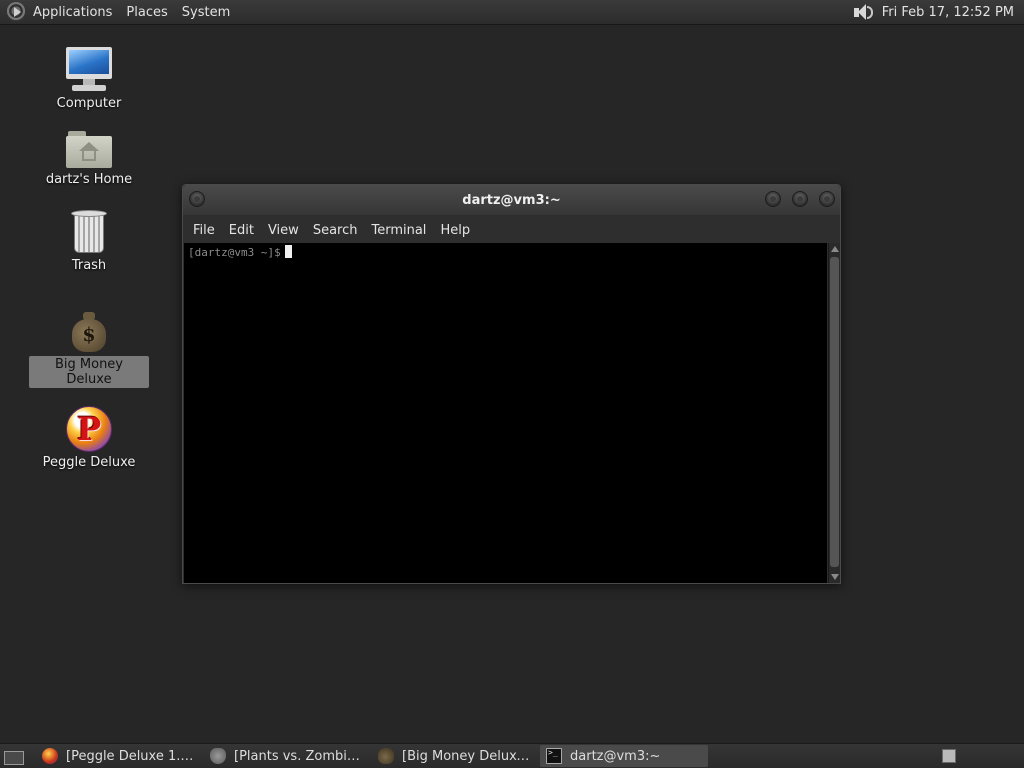  I want to click on desktop-icon-label: Computer, so click(89, 103).